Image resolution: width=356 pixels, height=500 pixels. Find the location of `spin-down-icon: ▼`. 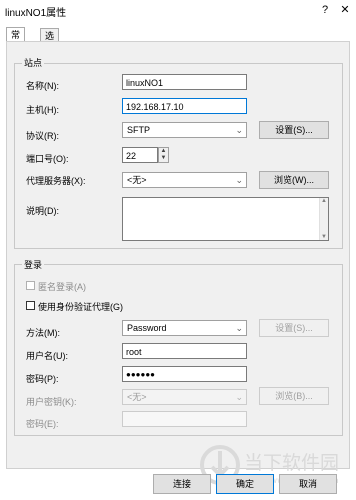

spin-down-icon: ▼ is located at coordinates (163, 158).